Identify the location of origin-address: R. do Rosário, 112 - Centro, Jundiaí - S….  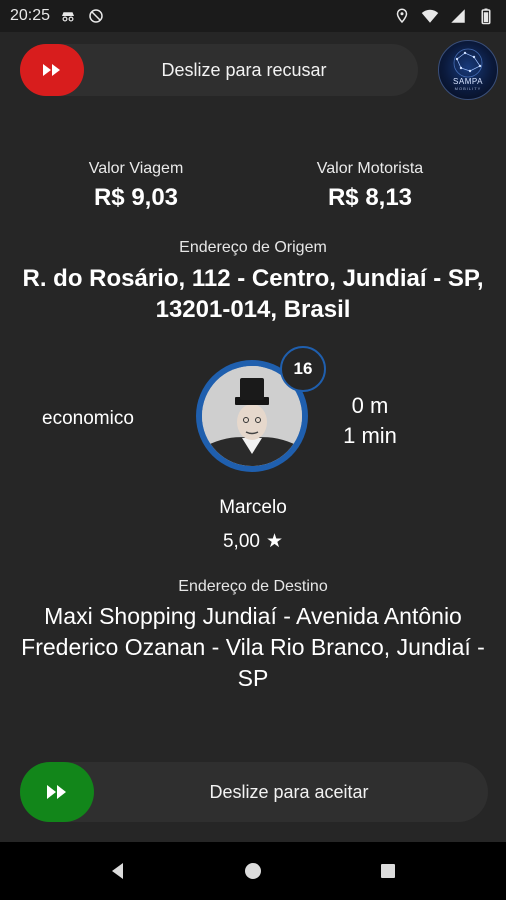
(253, 294).